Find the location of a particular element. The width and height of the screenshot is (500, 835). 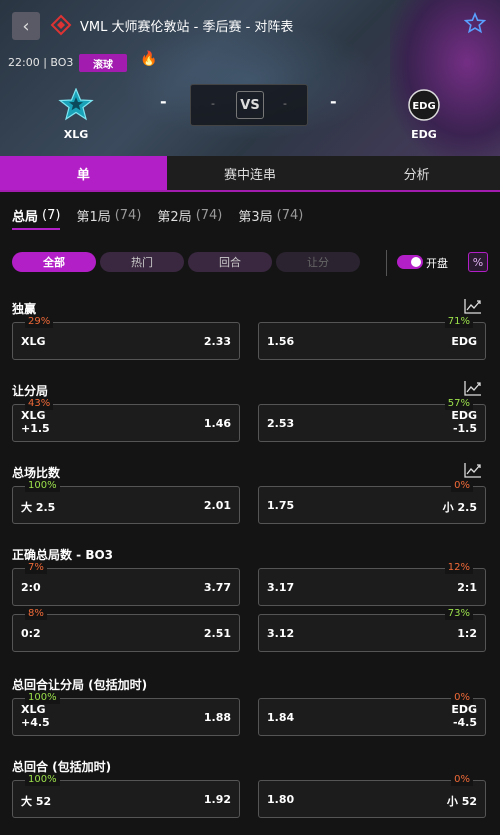

odds-button-right: 12% 2:1 3.17 is located at coordinates (372, 584).